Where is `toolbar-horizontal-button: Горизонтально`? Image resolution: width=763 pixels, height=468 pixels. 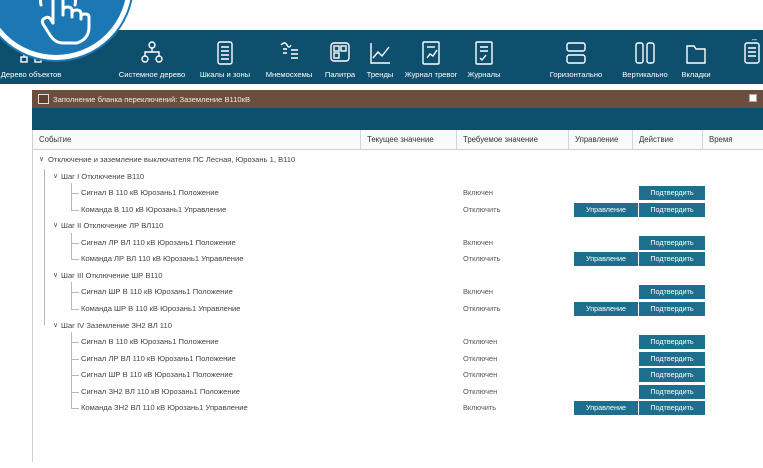 toolbar-horizontal-button: Горизонтально is located at coordinates (576, 58).